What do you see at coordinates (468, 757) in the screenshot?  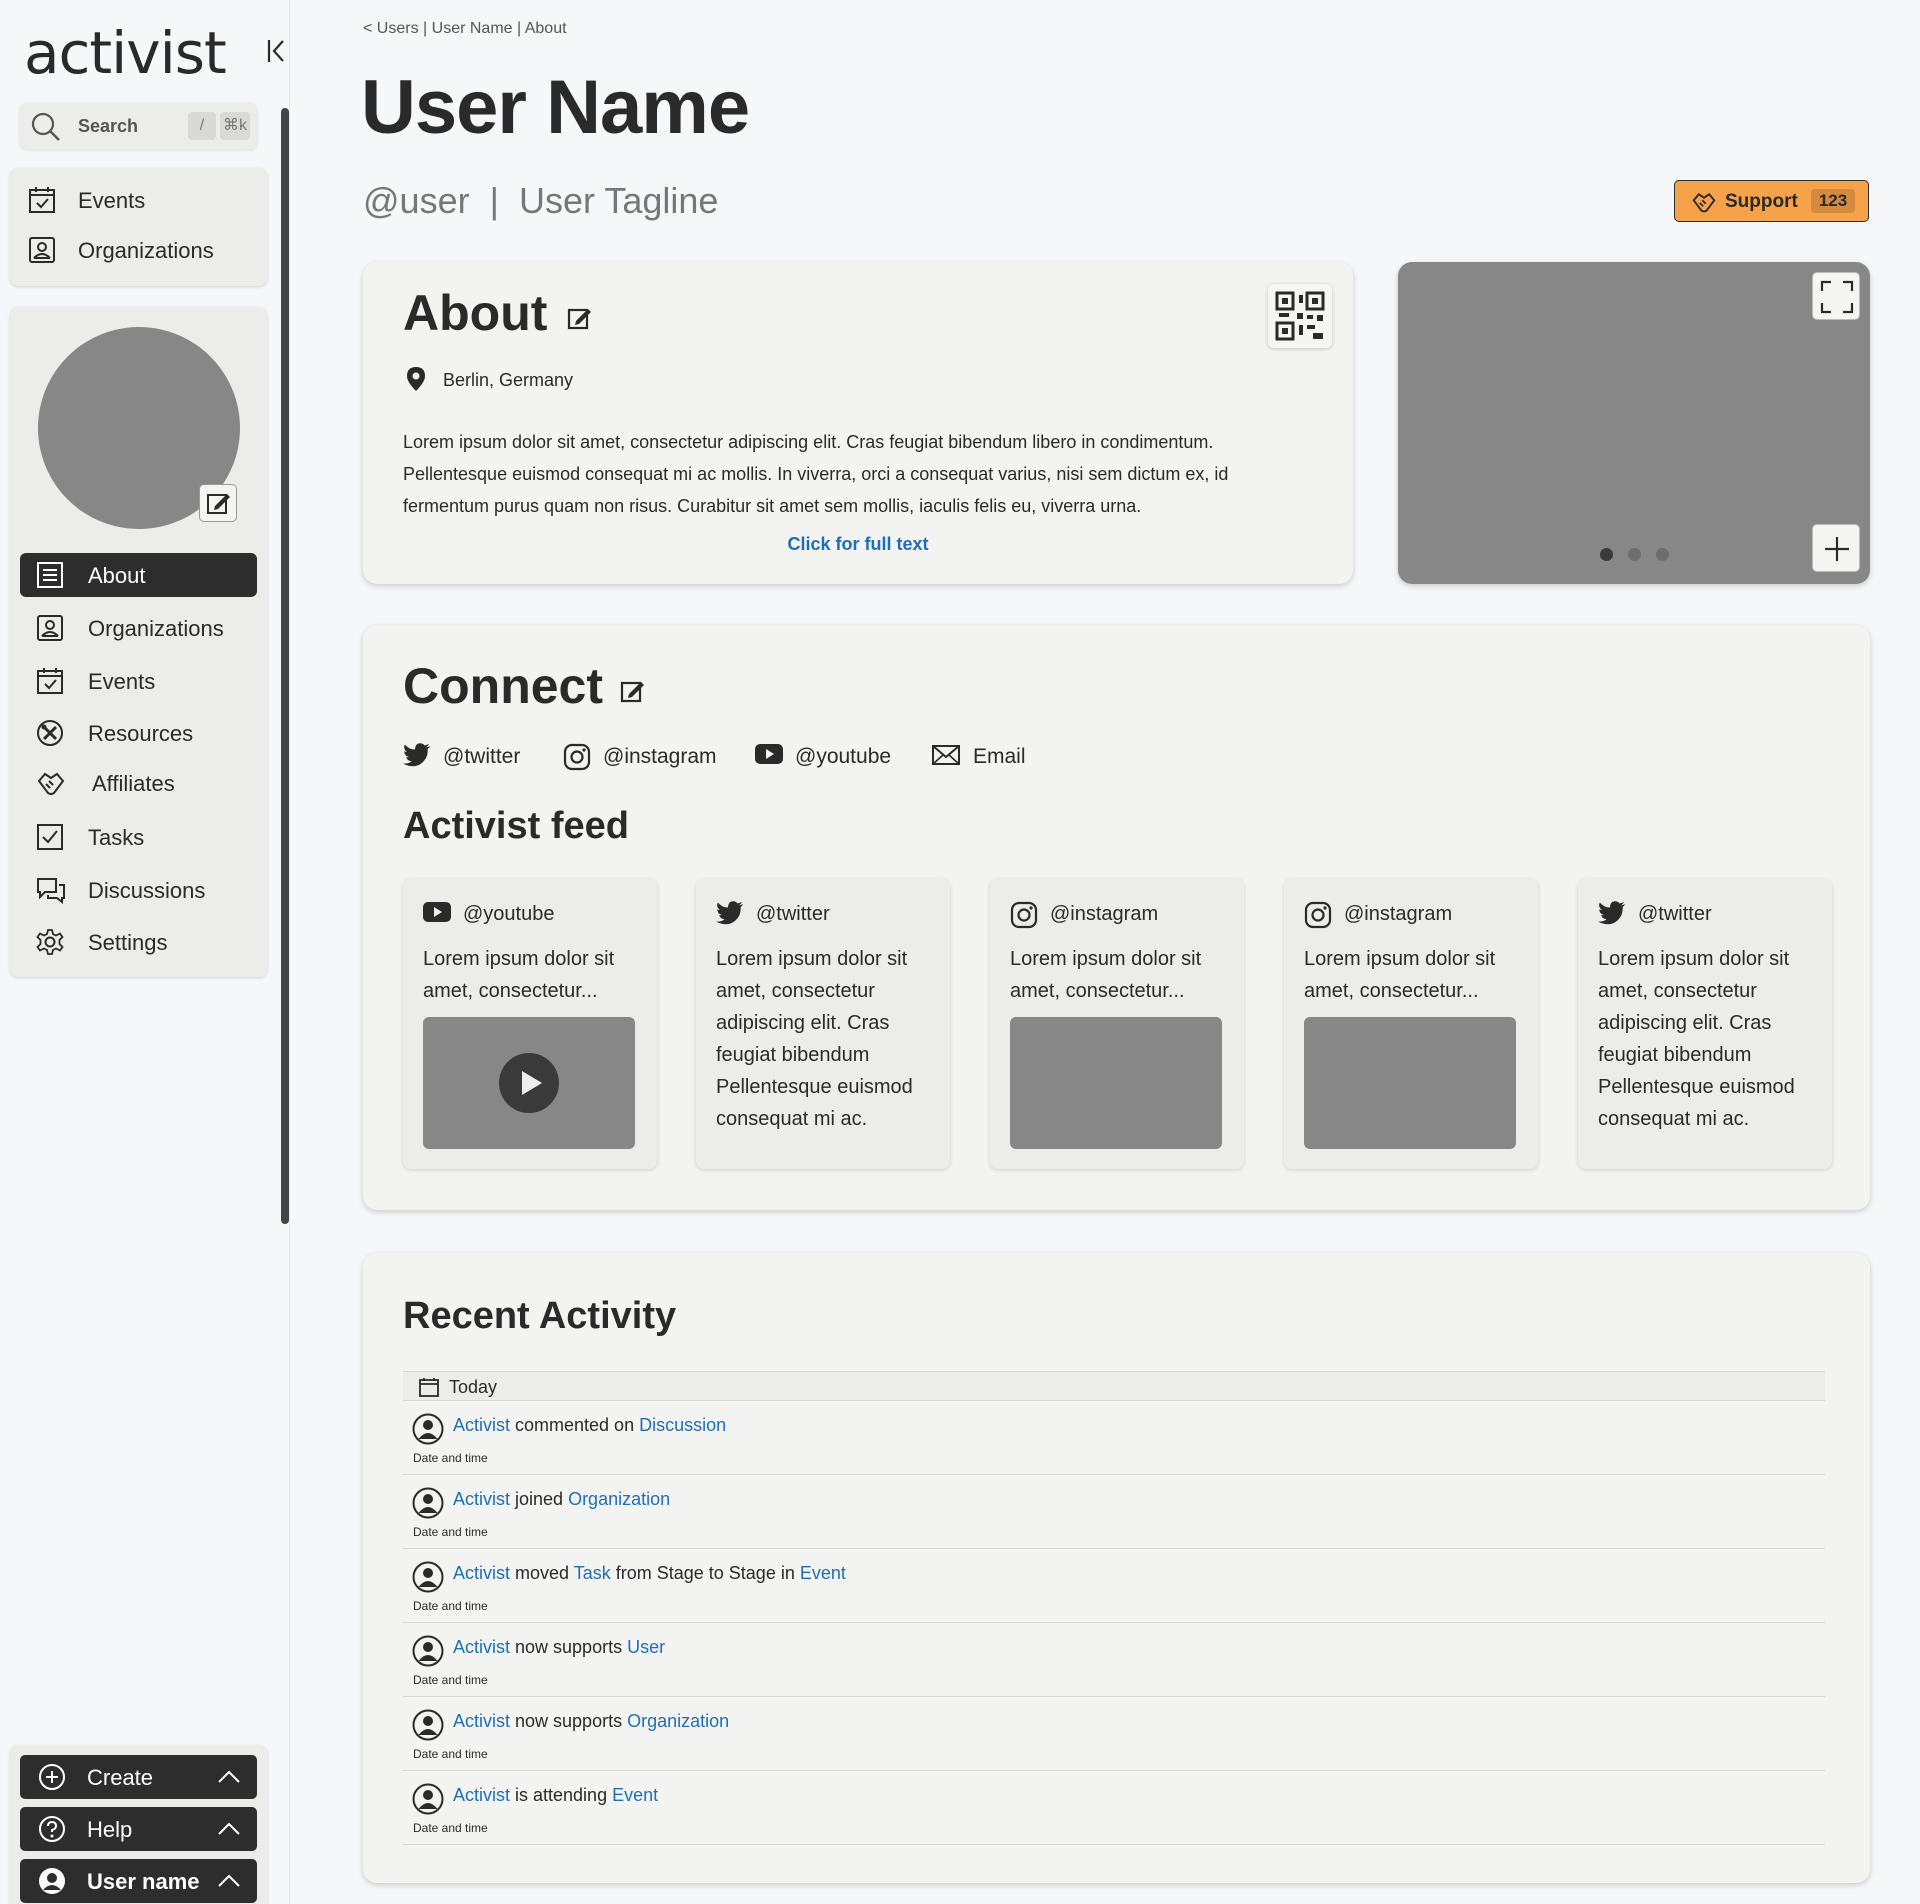 I see `social-link-twitter: @twitter` at bounding box center [468, 757].